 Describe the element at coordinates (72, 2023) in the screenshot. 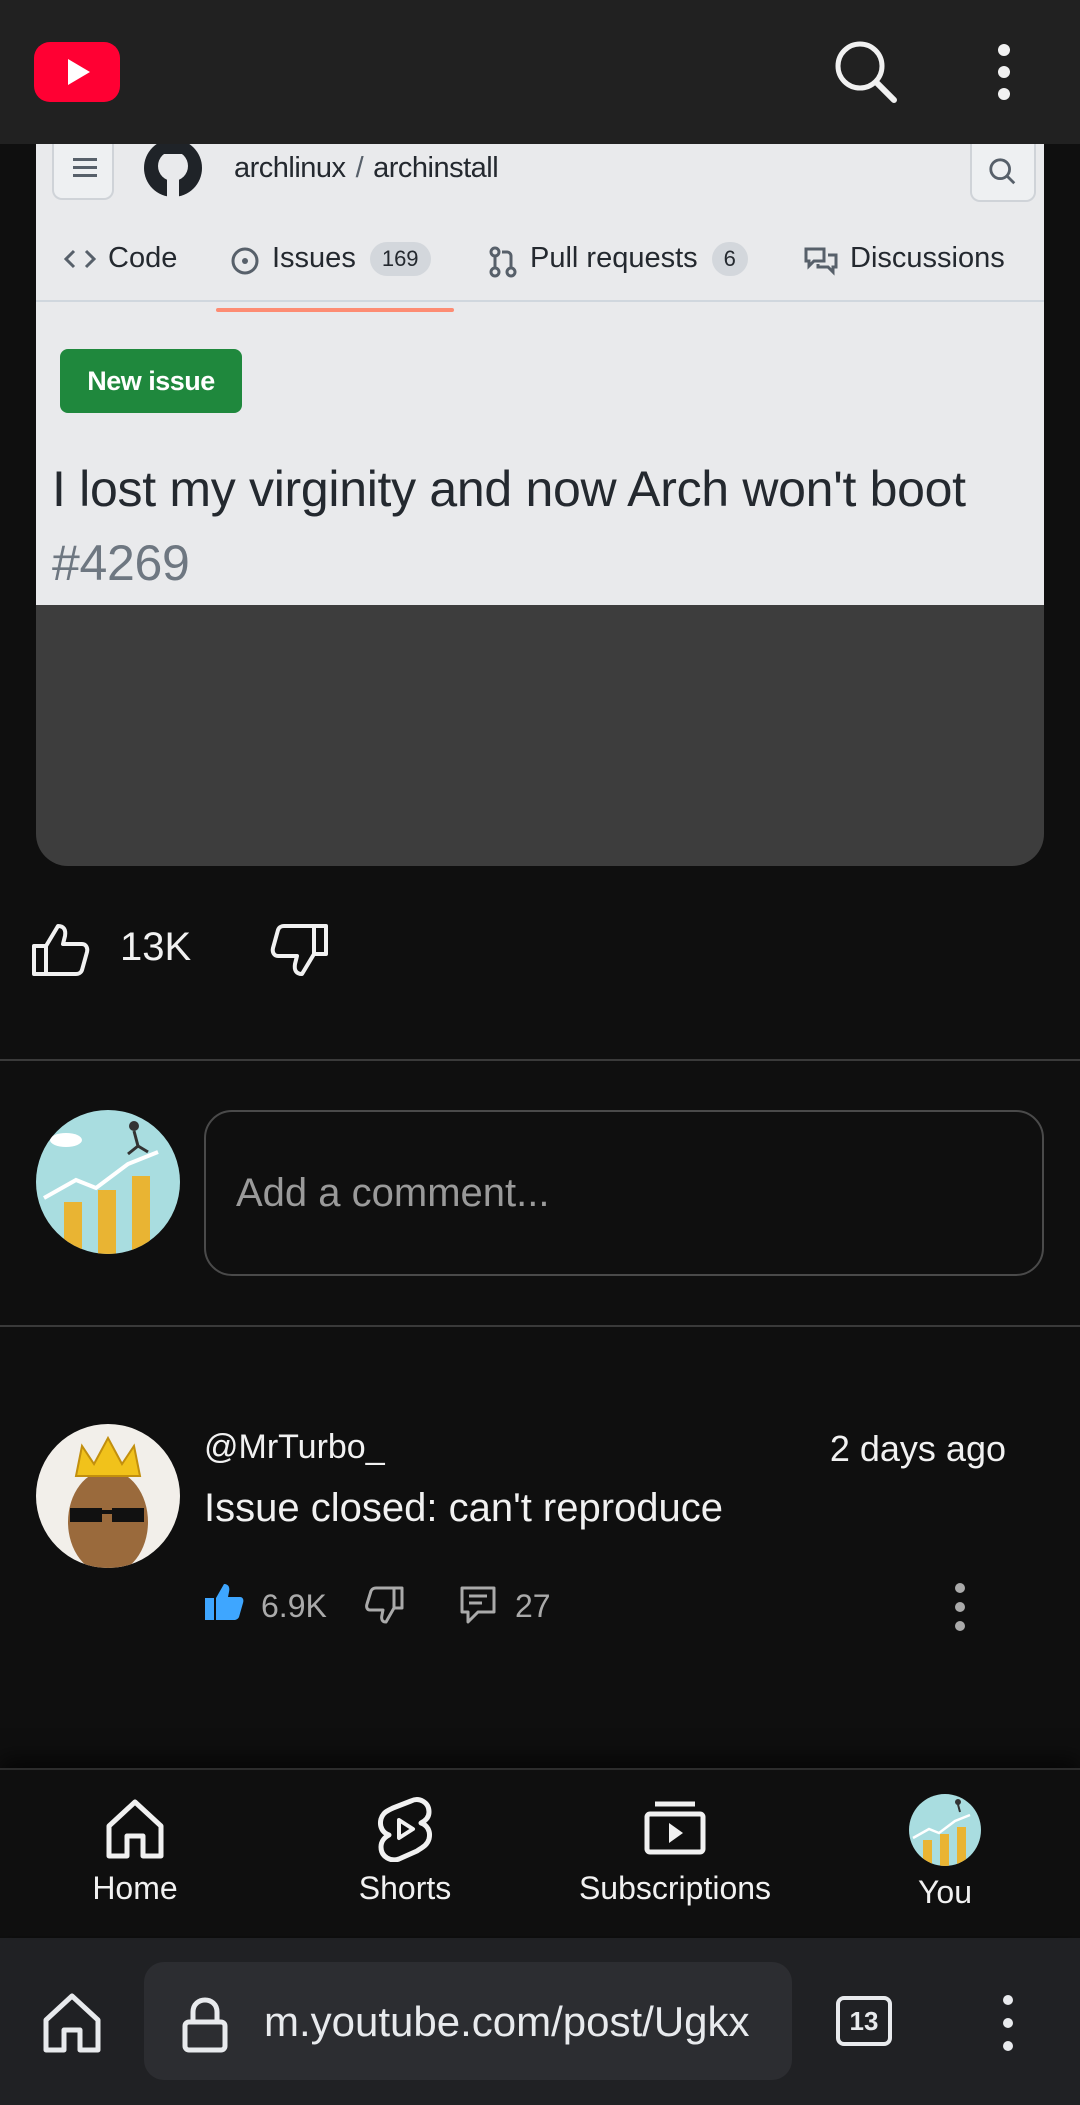

I see `browser-home-icon` at that location.